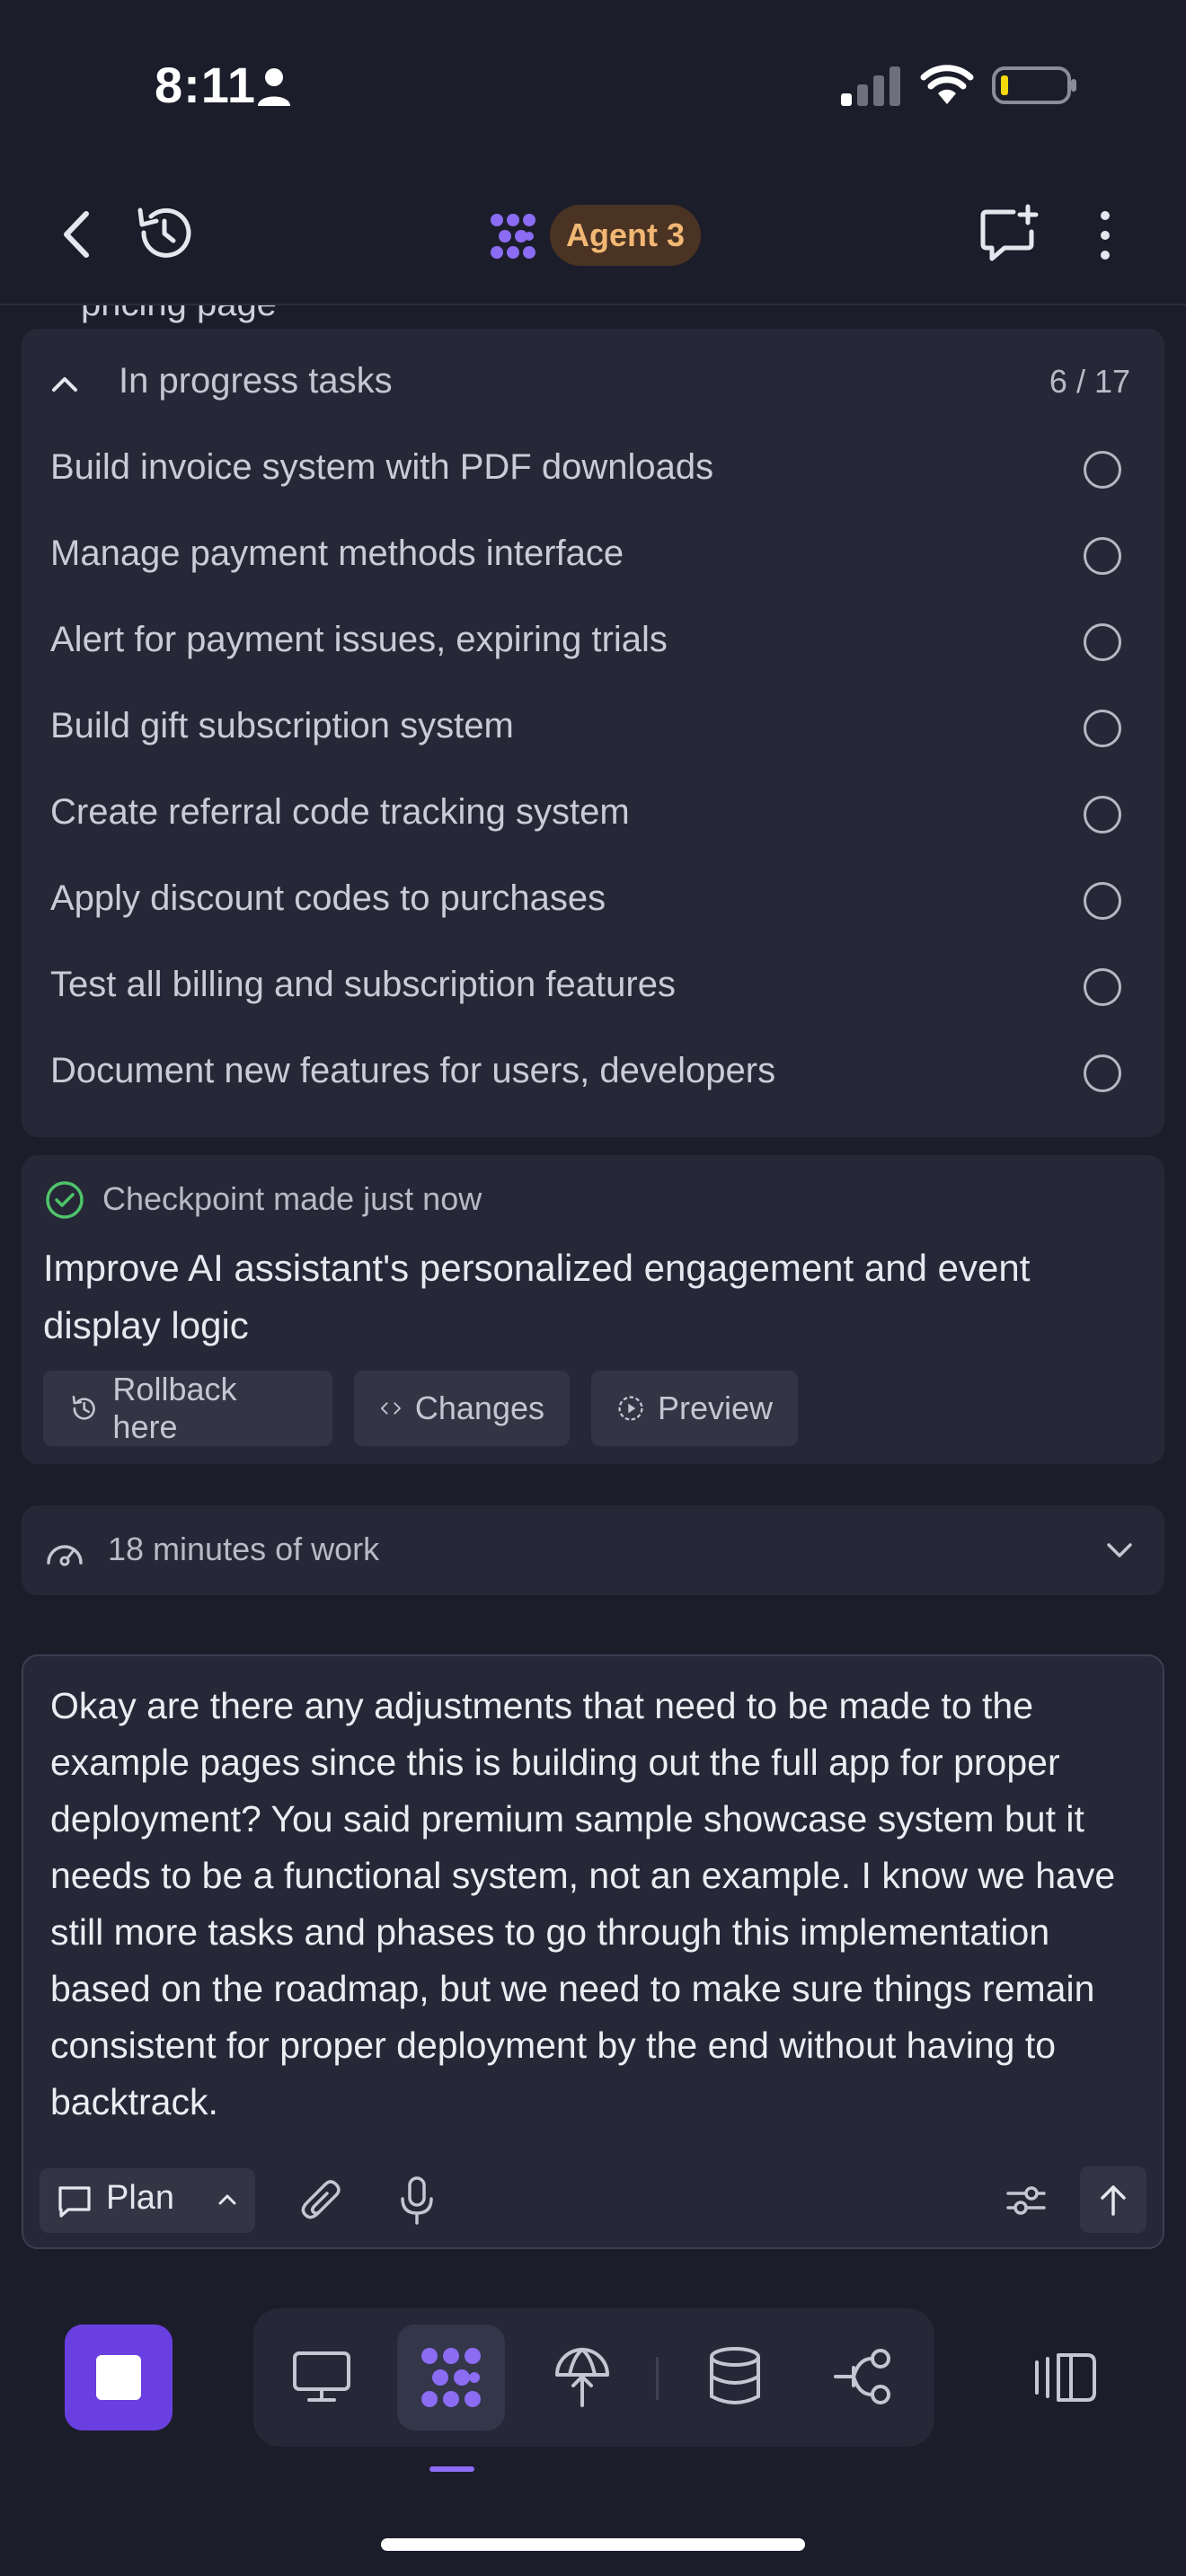 This screenshot has width=1186, height=2576. Describe the element at coordinates (74, 2202) in the screenshot. I see `chat-bubble-icon` at that location.